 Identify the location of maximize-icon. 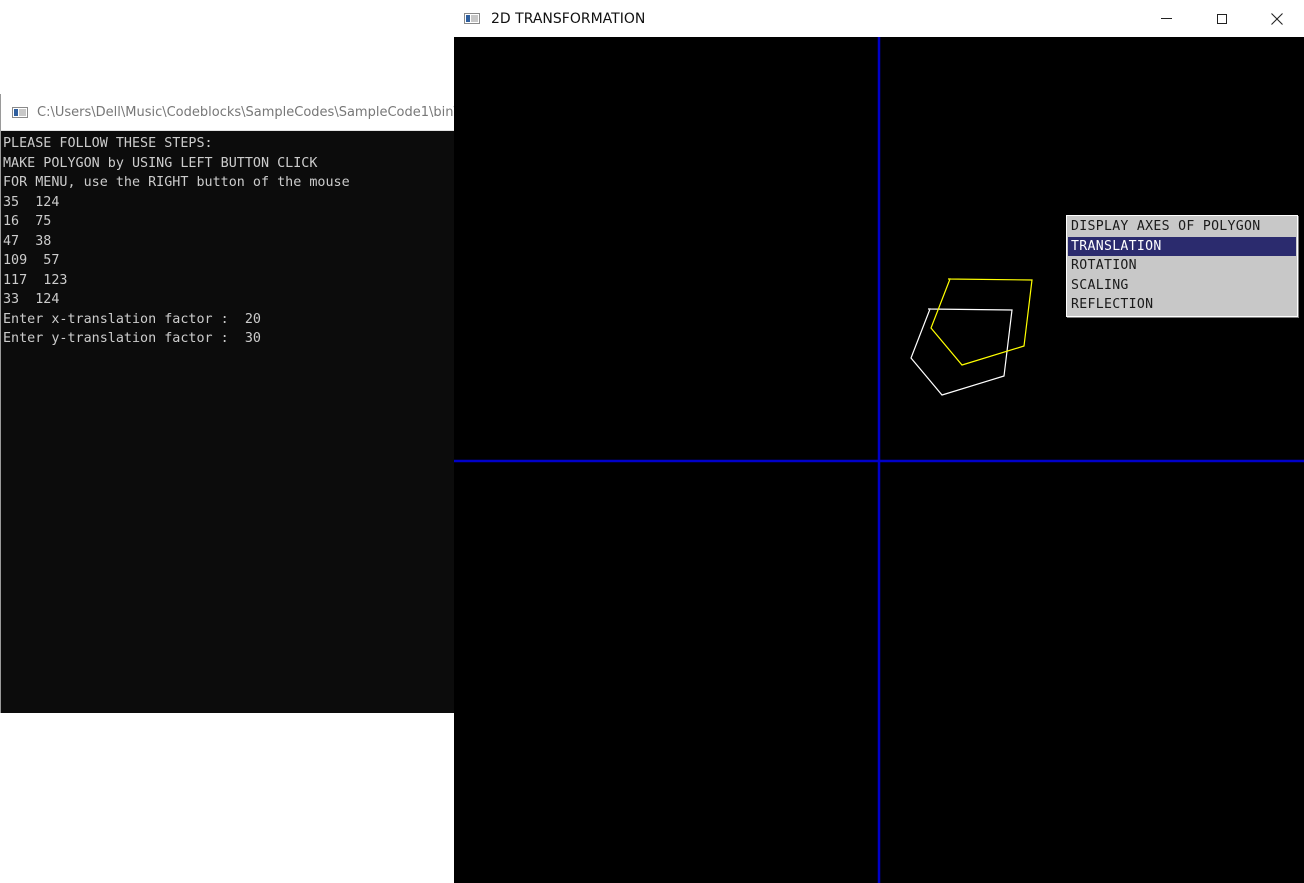
(1222, 18).